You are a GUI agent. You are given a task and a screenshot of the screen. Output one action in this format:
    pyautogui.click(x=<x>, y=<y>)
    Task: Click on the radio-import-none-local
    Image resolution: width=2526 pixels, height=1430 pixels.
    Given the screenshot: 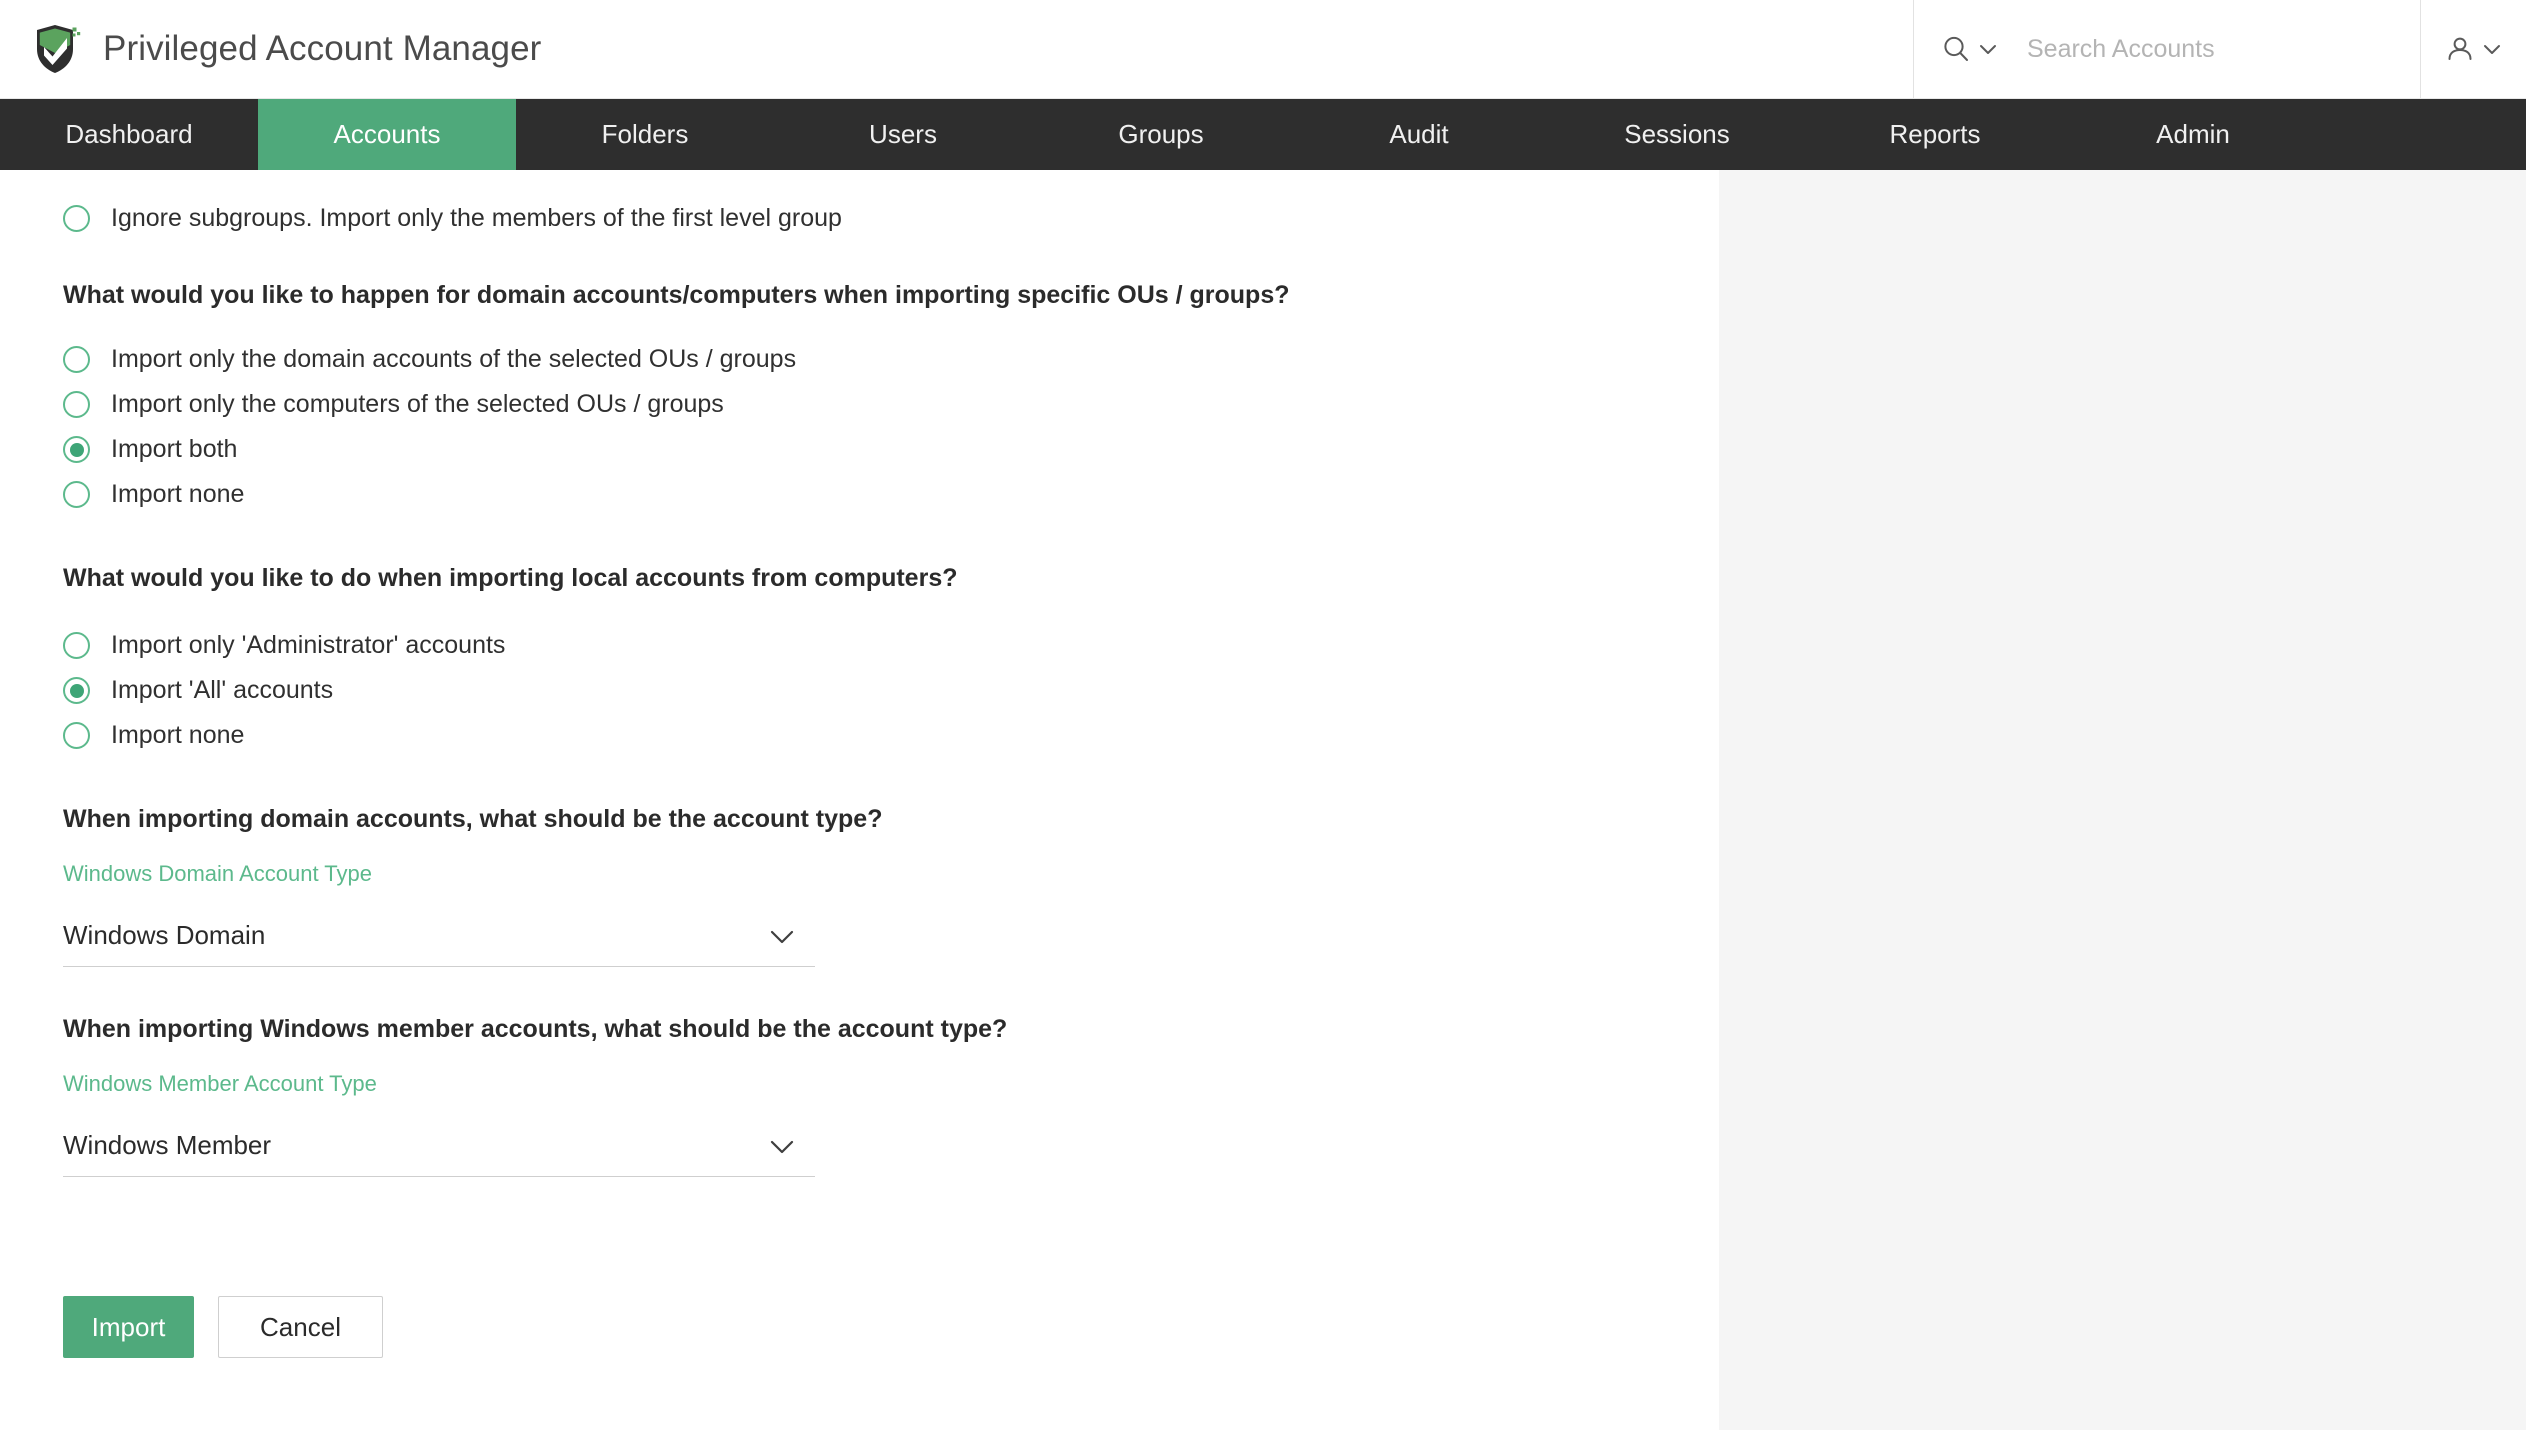 What is the action you would take?
    pyautogui.click(x=76, y=735)
    